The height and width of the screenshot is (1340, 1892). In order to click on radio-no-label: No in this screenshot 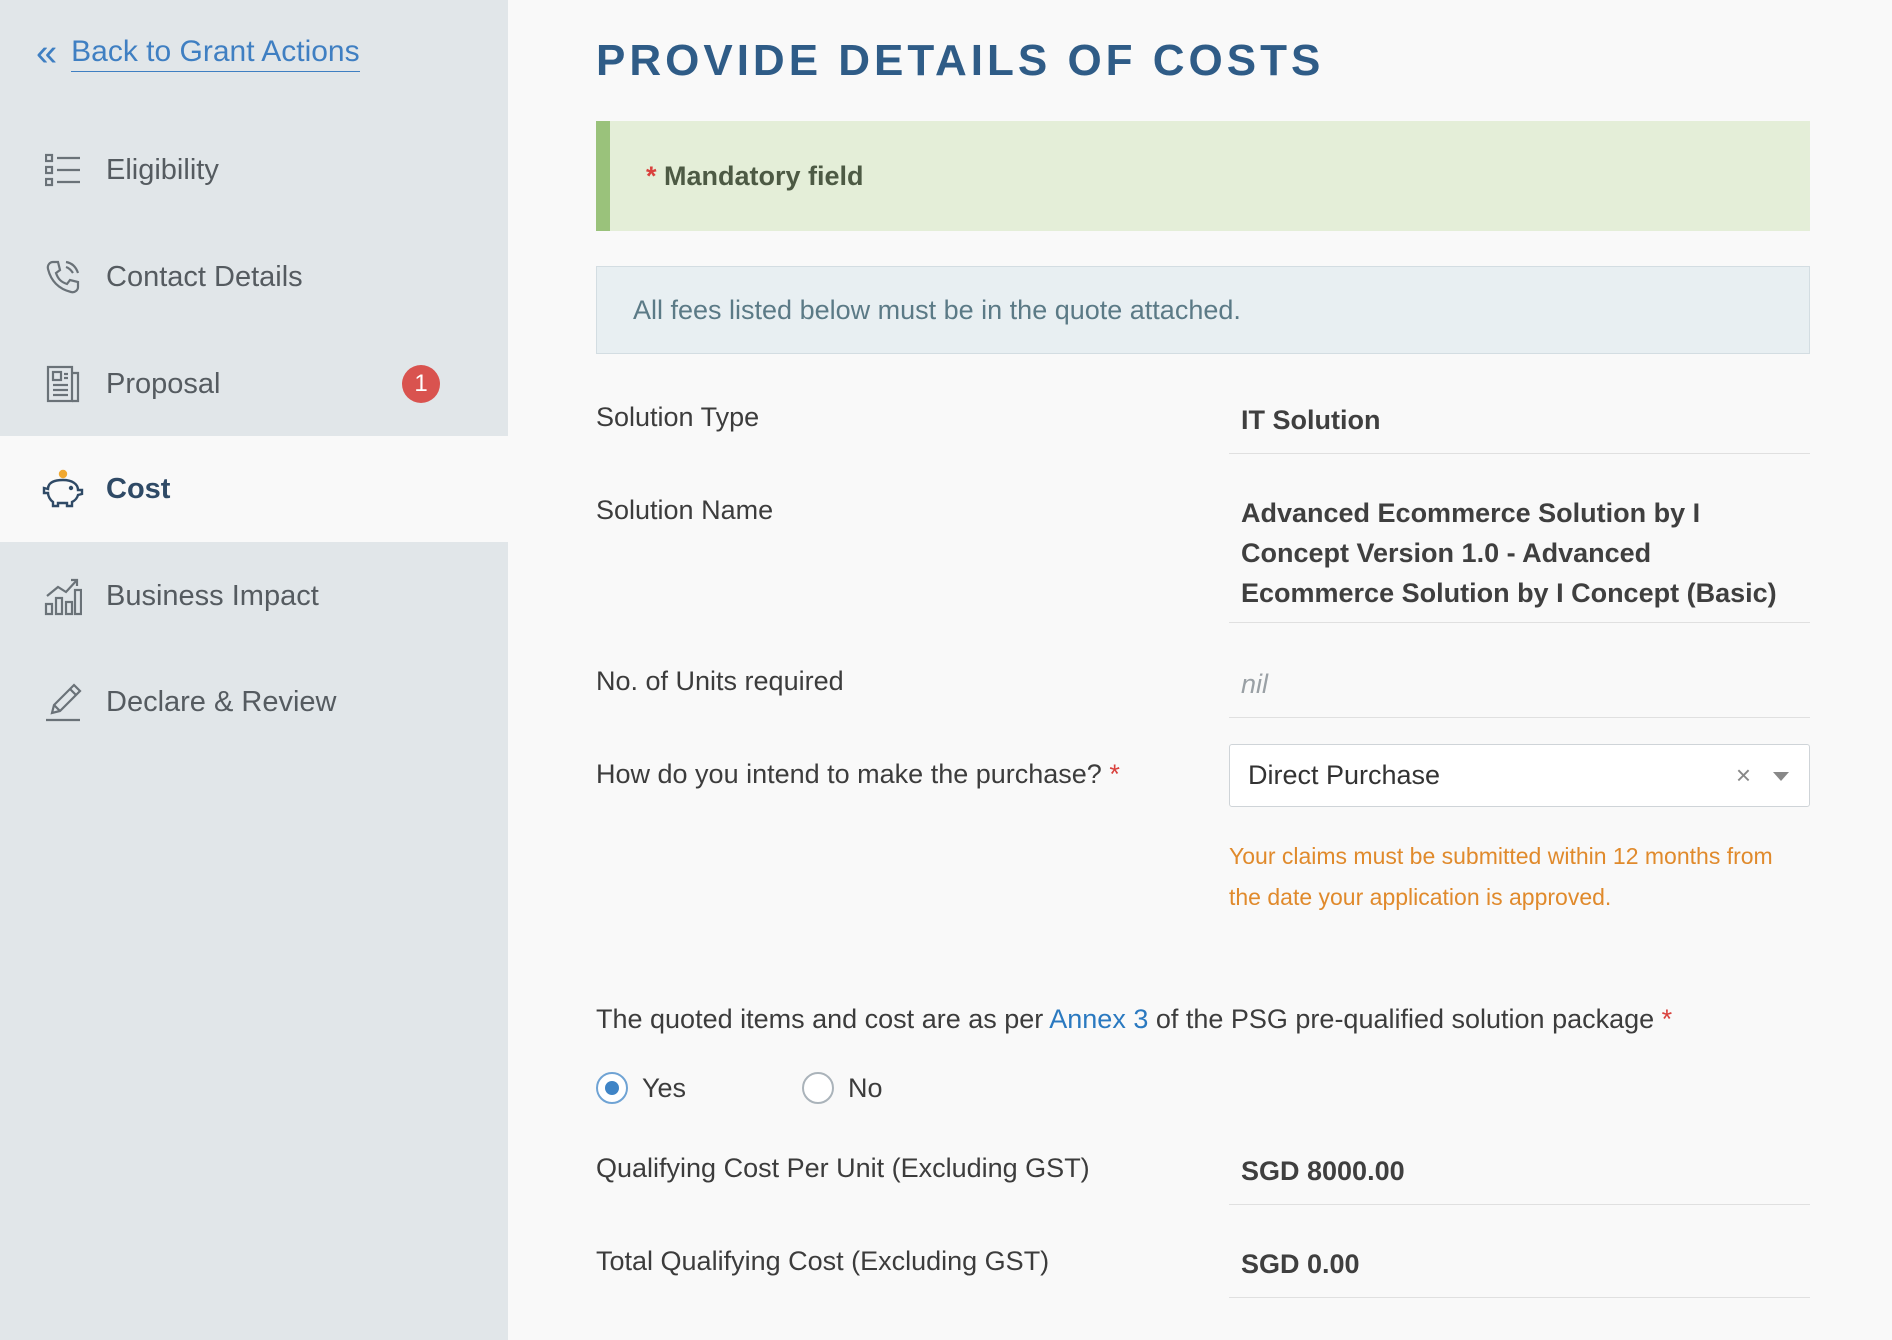, I will do `click(865, 1087)`.